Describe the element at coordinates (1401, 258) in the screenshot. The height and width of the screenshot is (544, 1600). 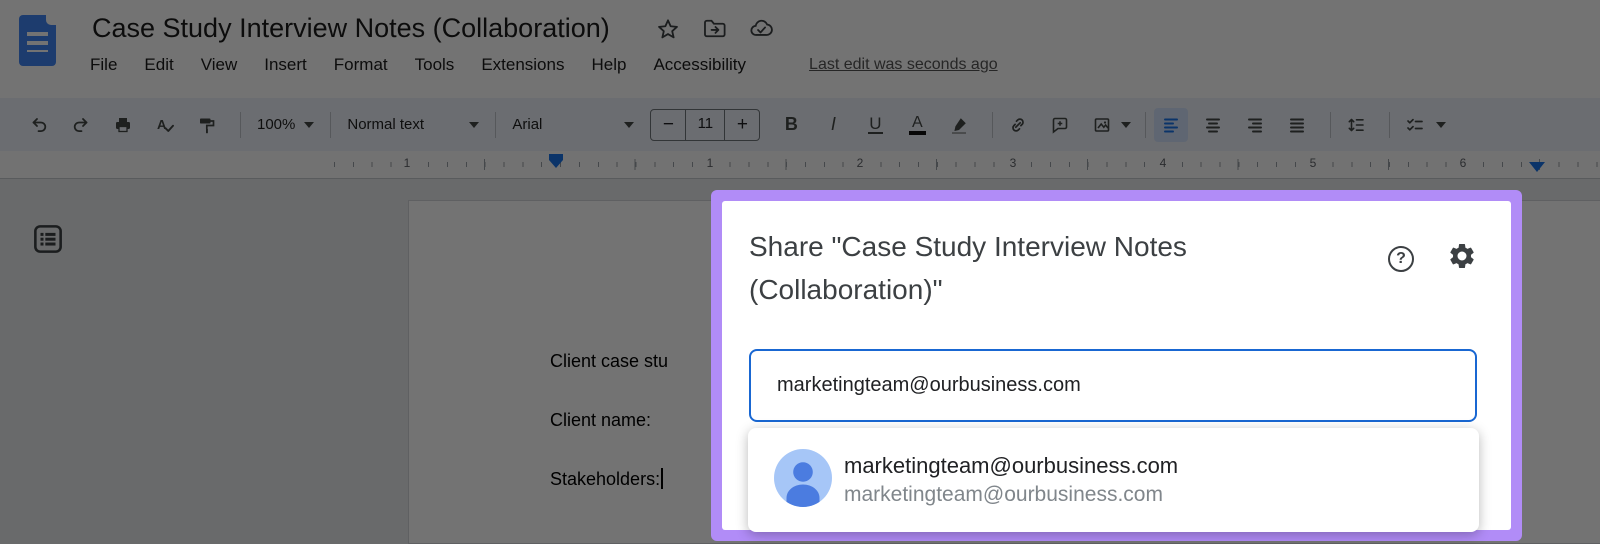
I see `help-icon: ?` at that location.